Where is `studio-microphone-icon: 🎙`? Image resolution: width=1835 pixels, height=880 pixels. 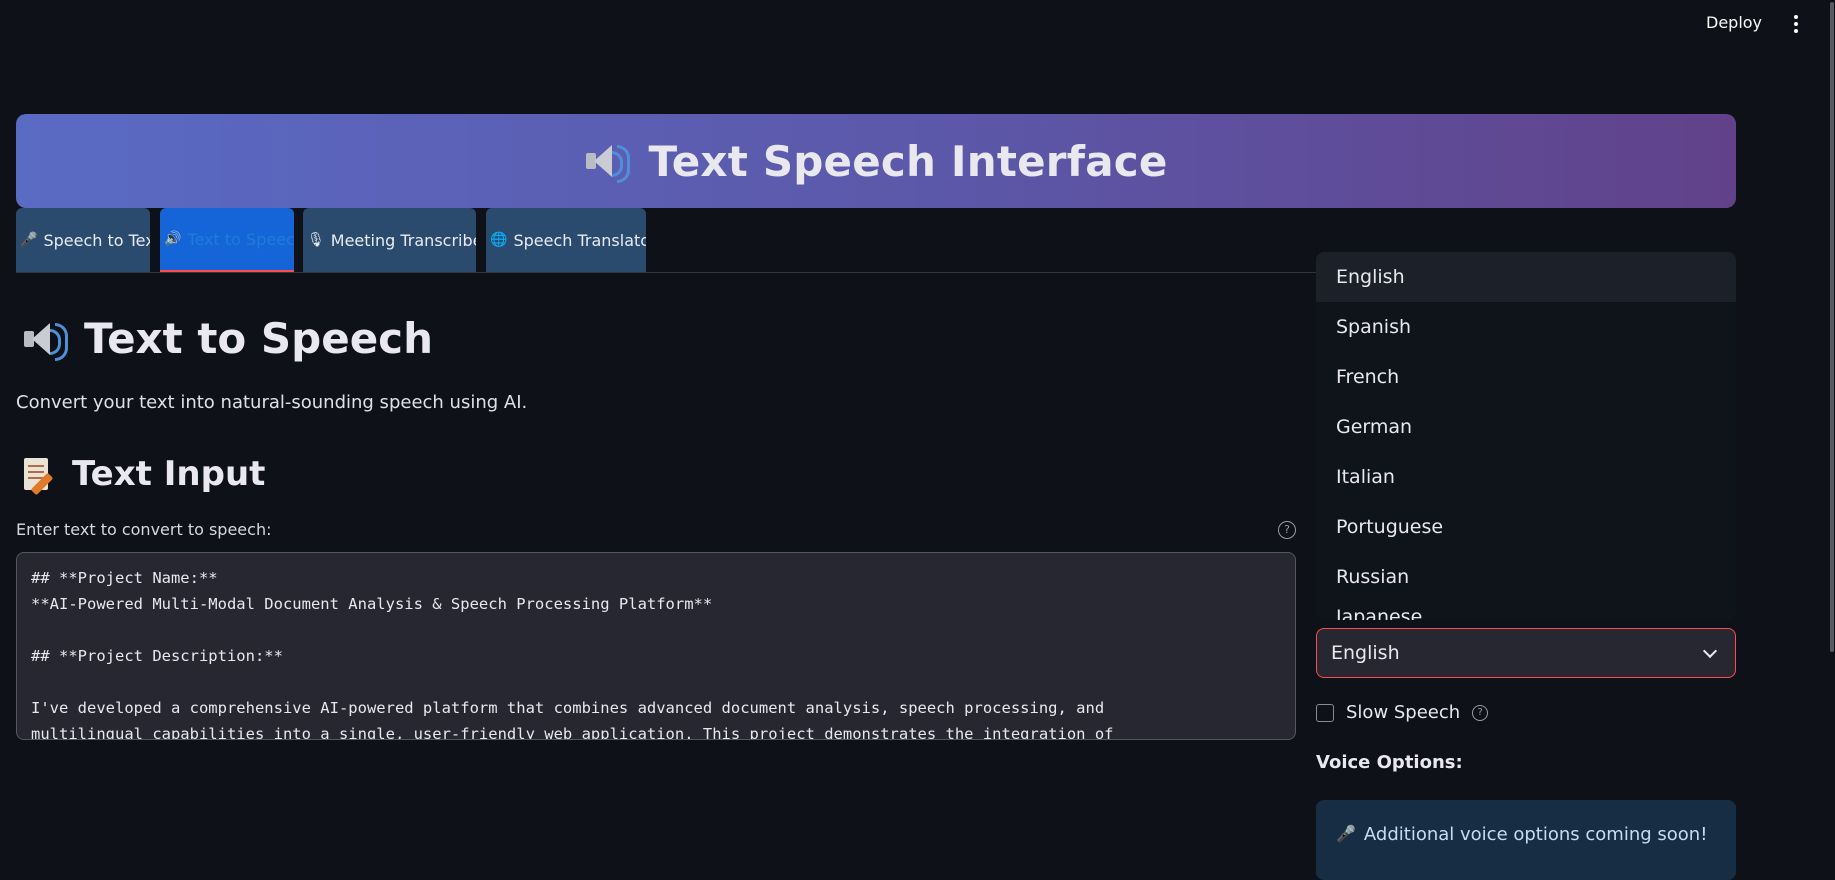 studio-microphone-icon: 🎙 is located at coordinates (316, 240).